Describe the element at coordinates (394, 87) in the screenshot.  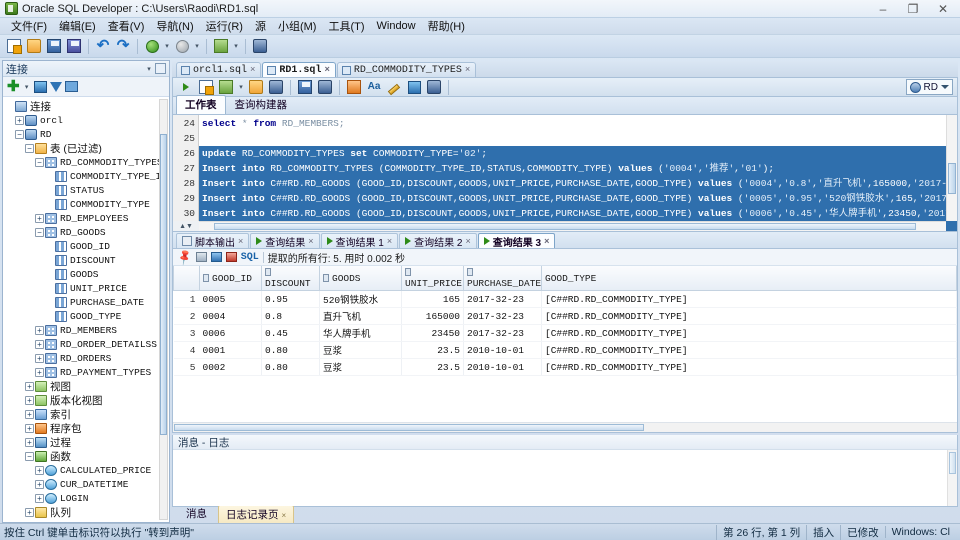
I see `format-button` at that location.